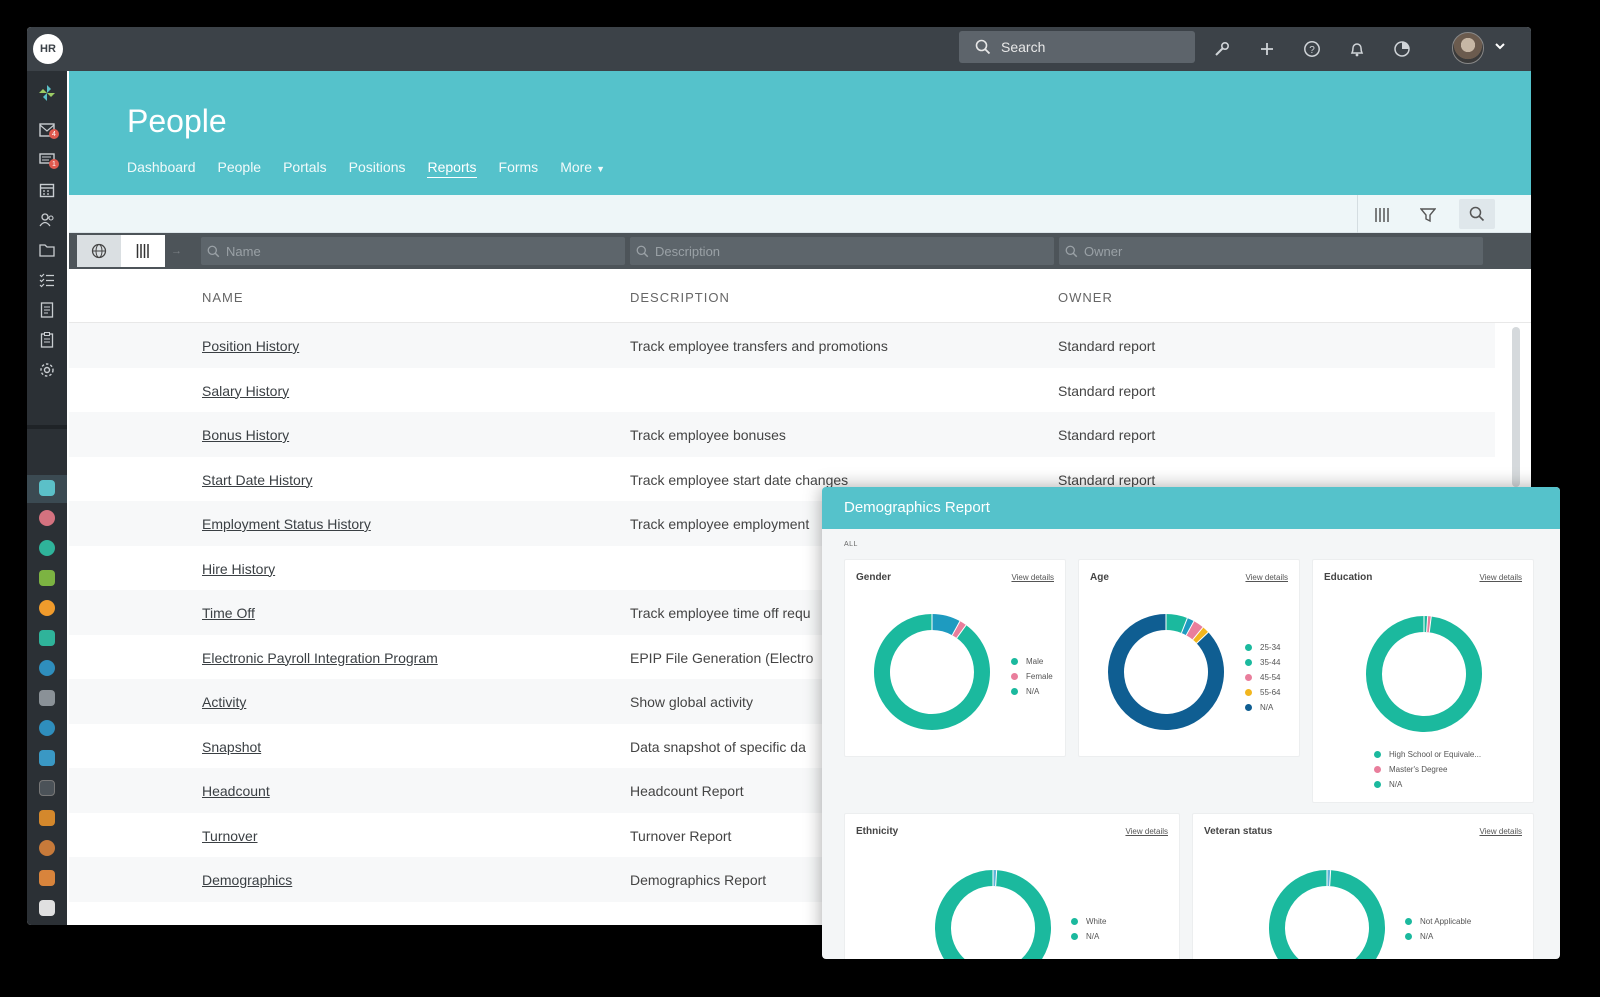 Image resolution: width=1600 pixels, height=997 pixels. Describe the element at coordinates (48, 49) in the screenshot. I see `app-logo: HR` at that location.